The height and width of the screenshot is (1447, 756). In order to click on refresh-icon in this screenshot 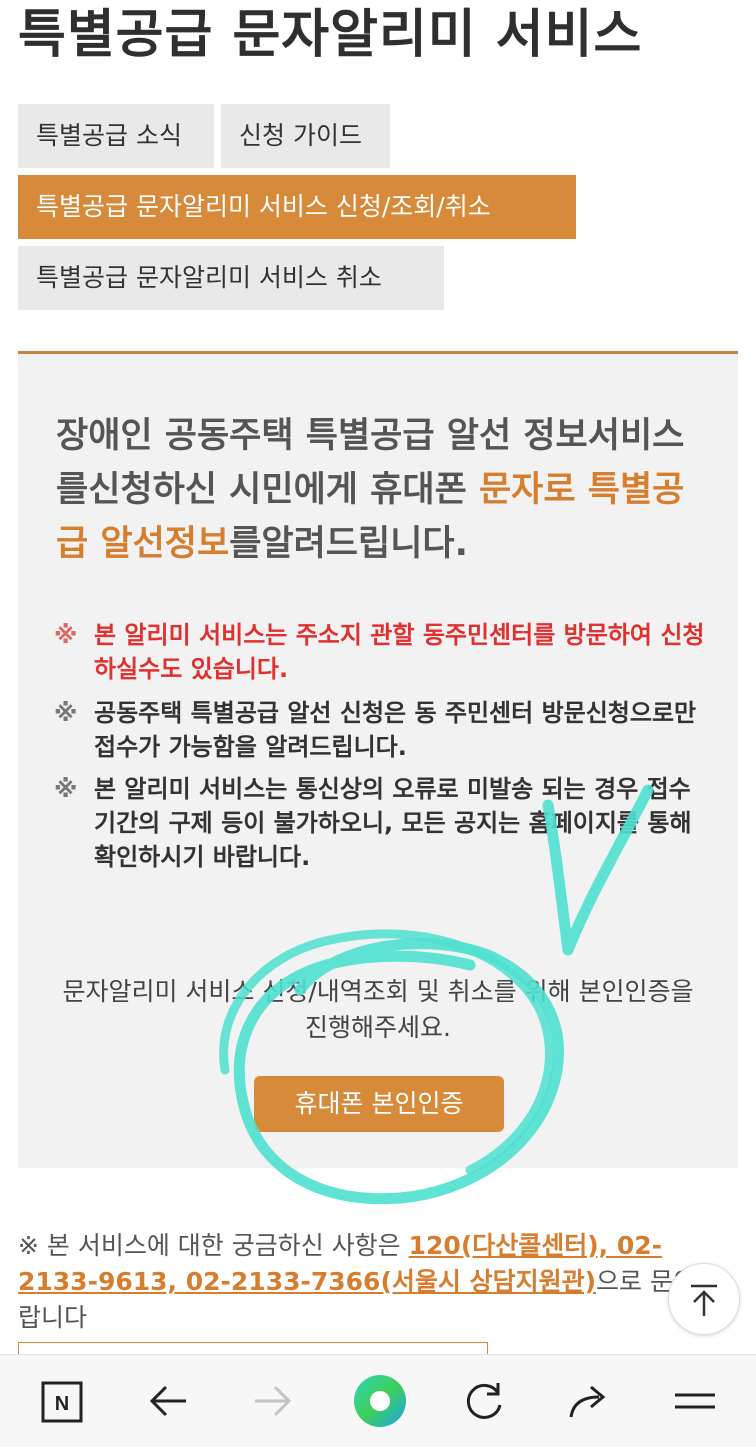, I will do `click(484, 1401)`.